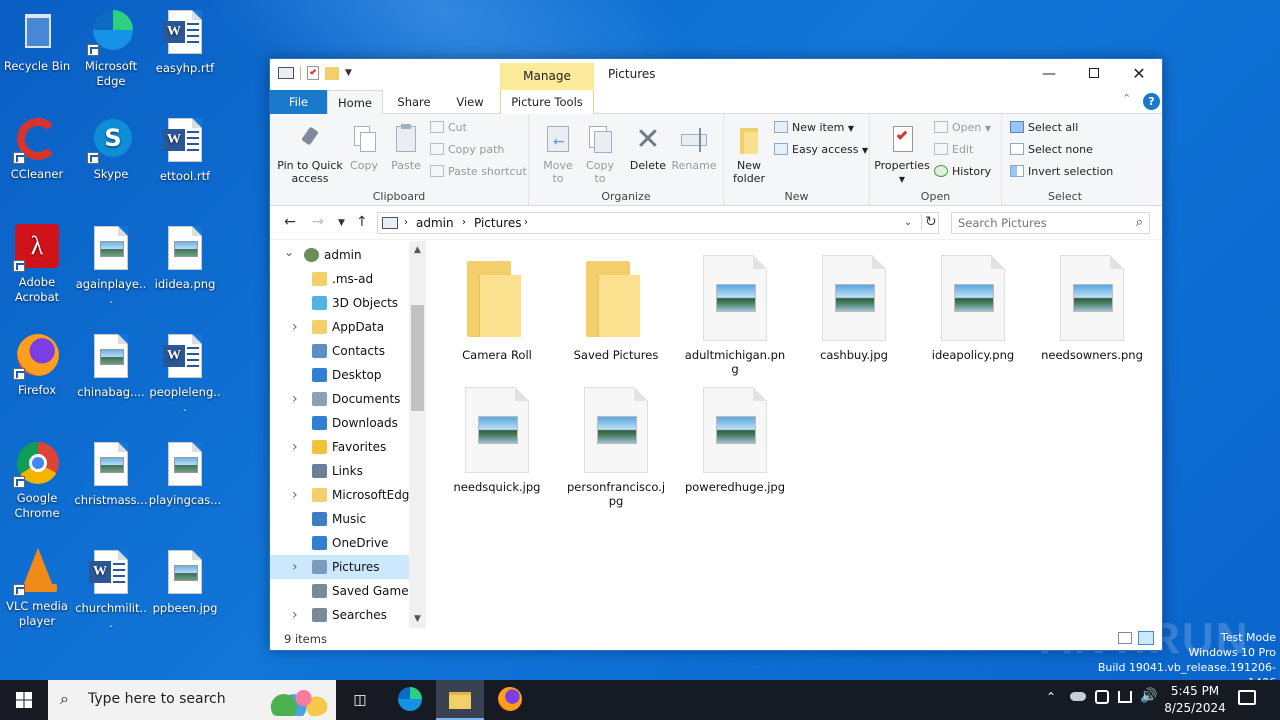  I want to click on firefox-taskbar-icon, so click(510, 700).